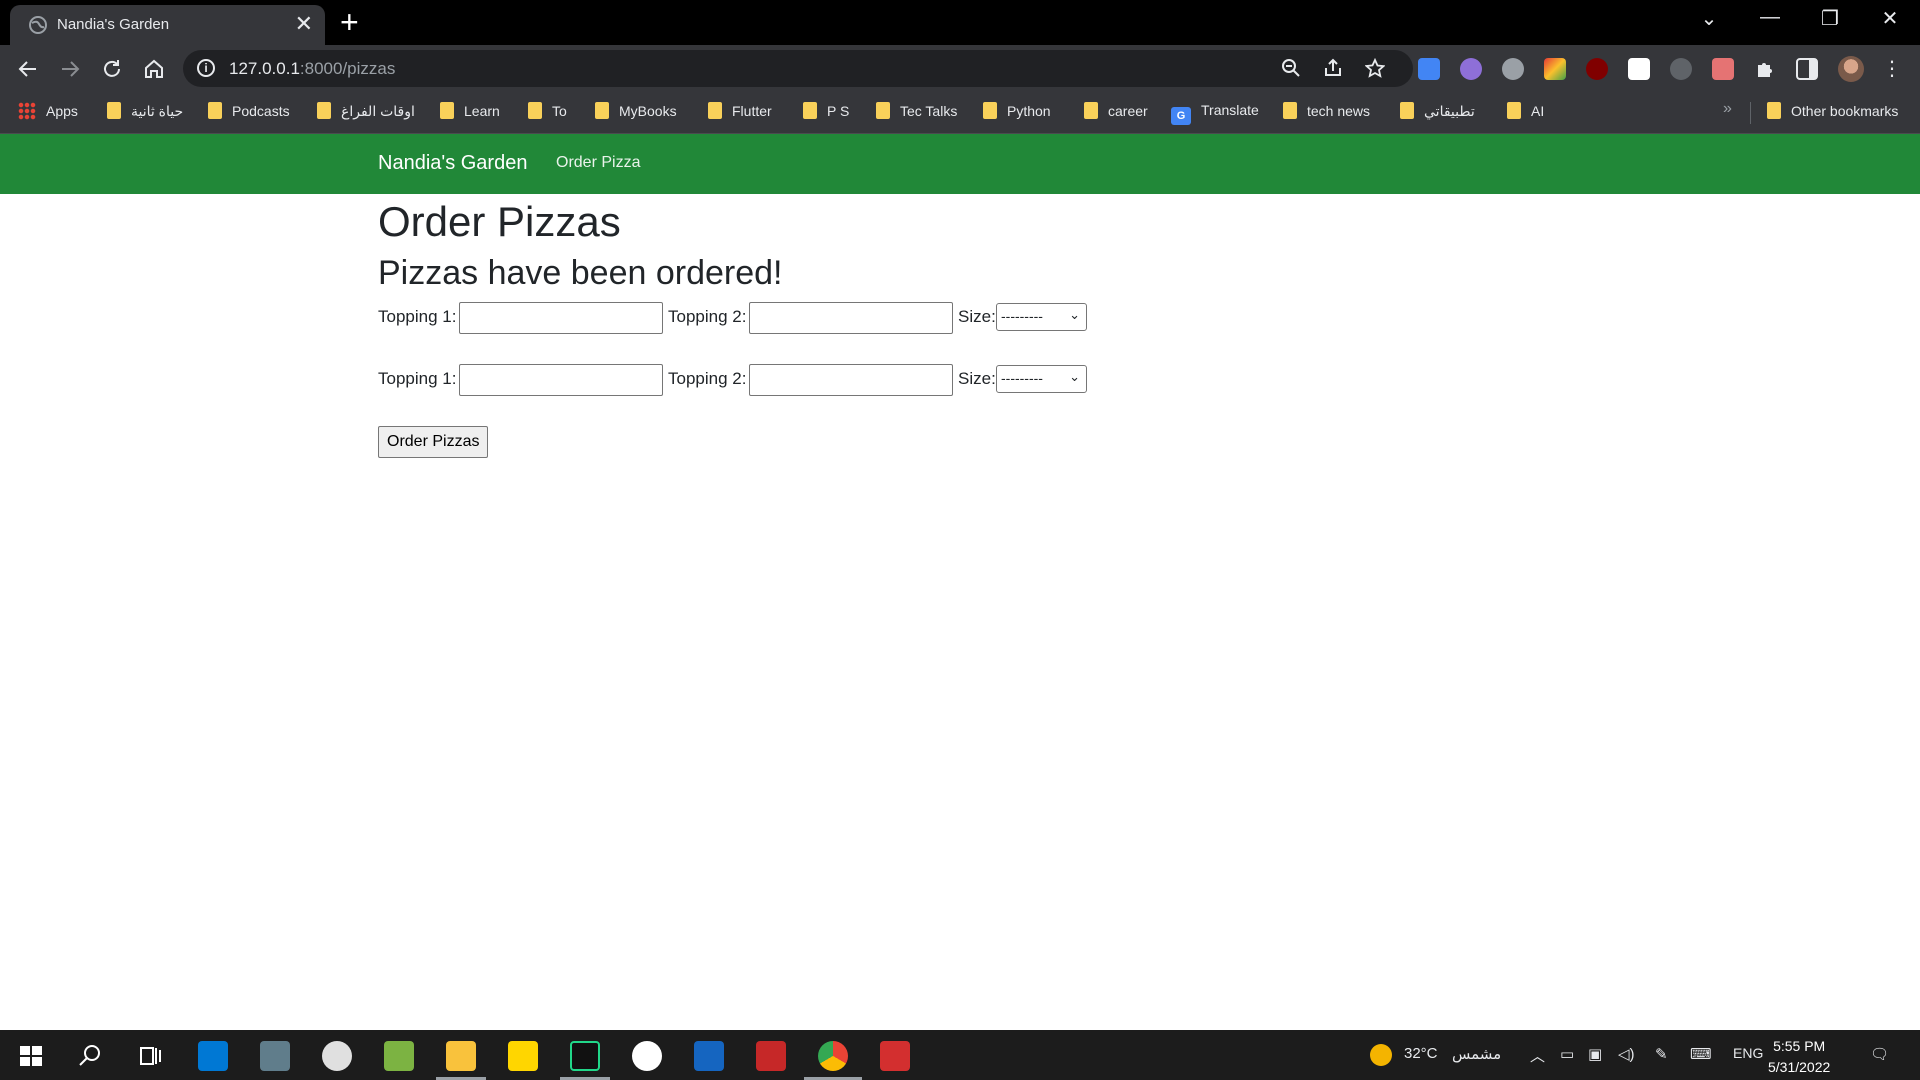 The image size is (1920, 1080). Describe the element at coordinates (90, 1056) in the screenshot. I see `search-icon` at that location.